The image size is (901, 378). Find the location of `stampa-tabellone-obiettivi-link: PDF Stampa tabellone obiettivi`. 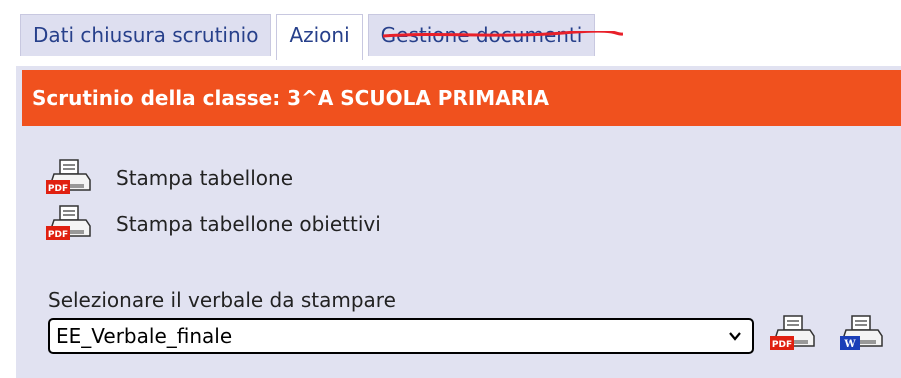

stampa-tabellone-obiettivi-link: PDF Stampa tabellone obiettivi is located at coordinates (212, 224).